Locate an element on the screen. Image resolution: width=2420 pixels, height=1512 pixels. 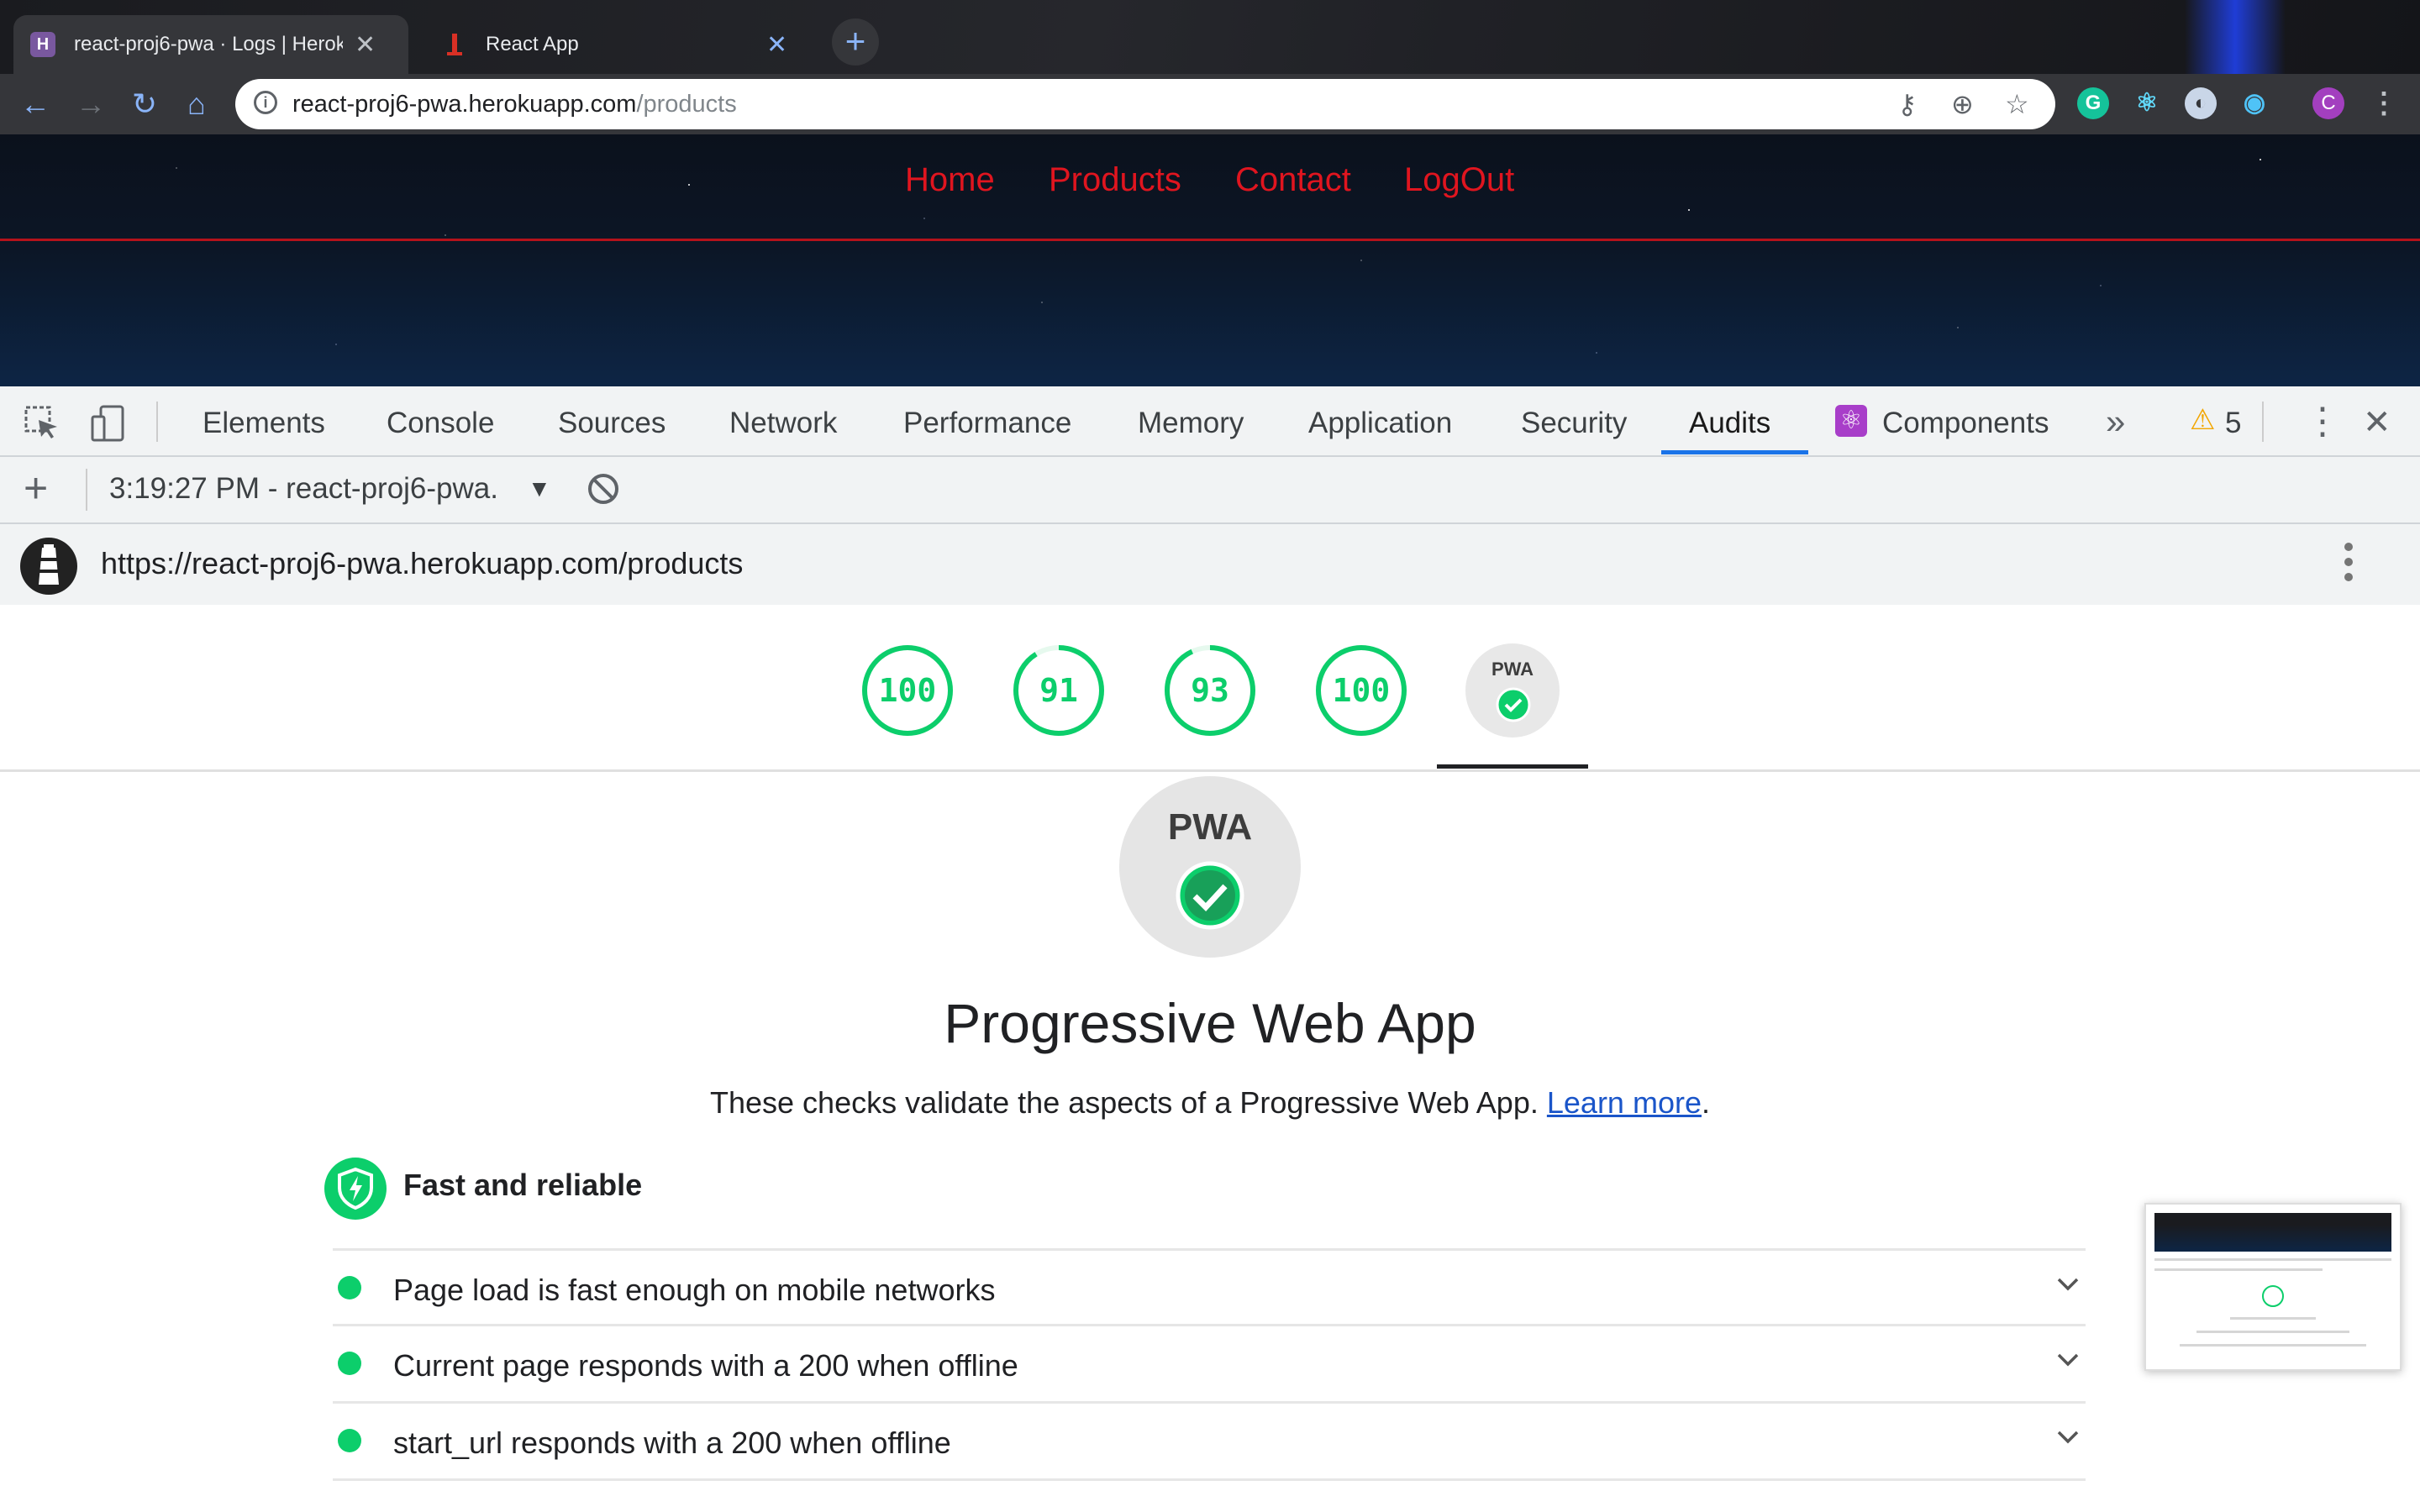
audits-toolbar: + 3:19:27 PM - react-proj6-pwa. ▼ is located at coordinates (1210, 490).